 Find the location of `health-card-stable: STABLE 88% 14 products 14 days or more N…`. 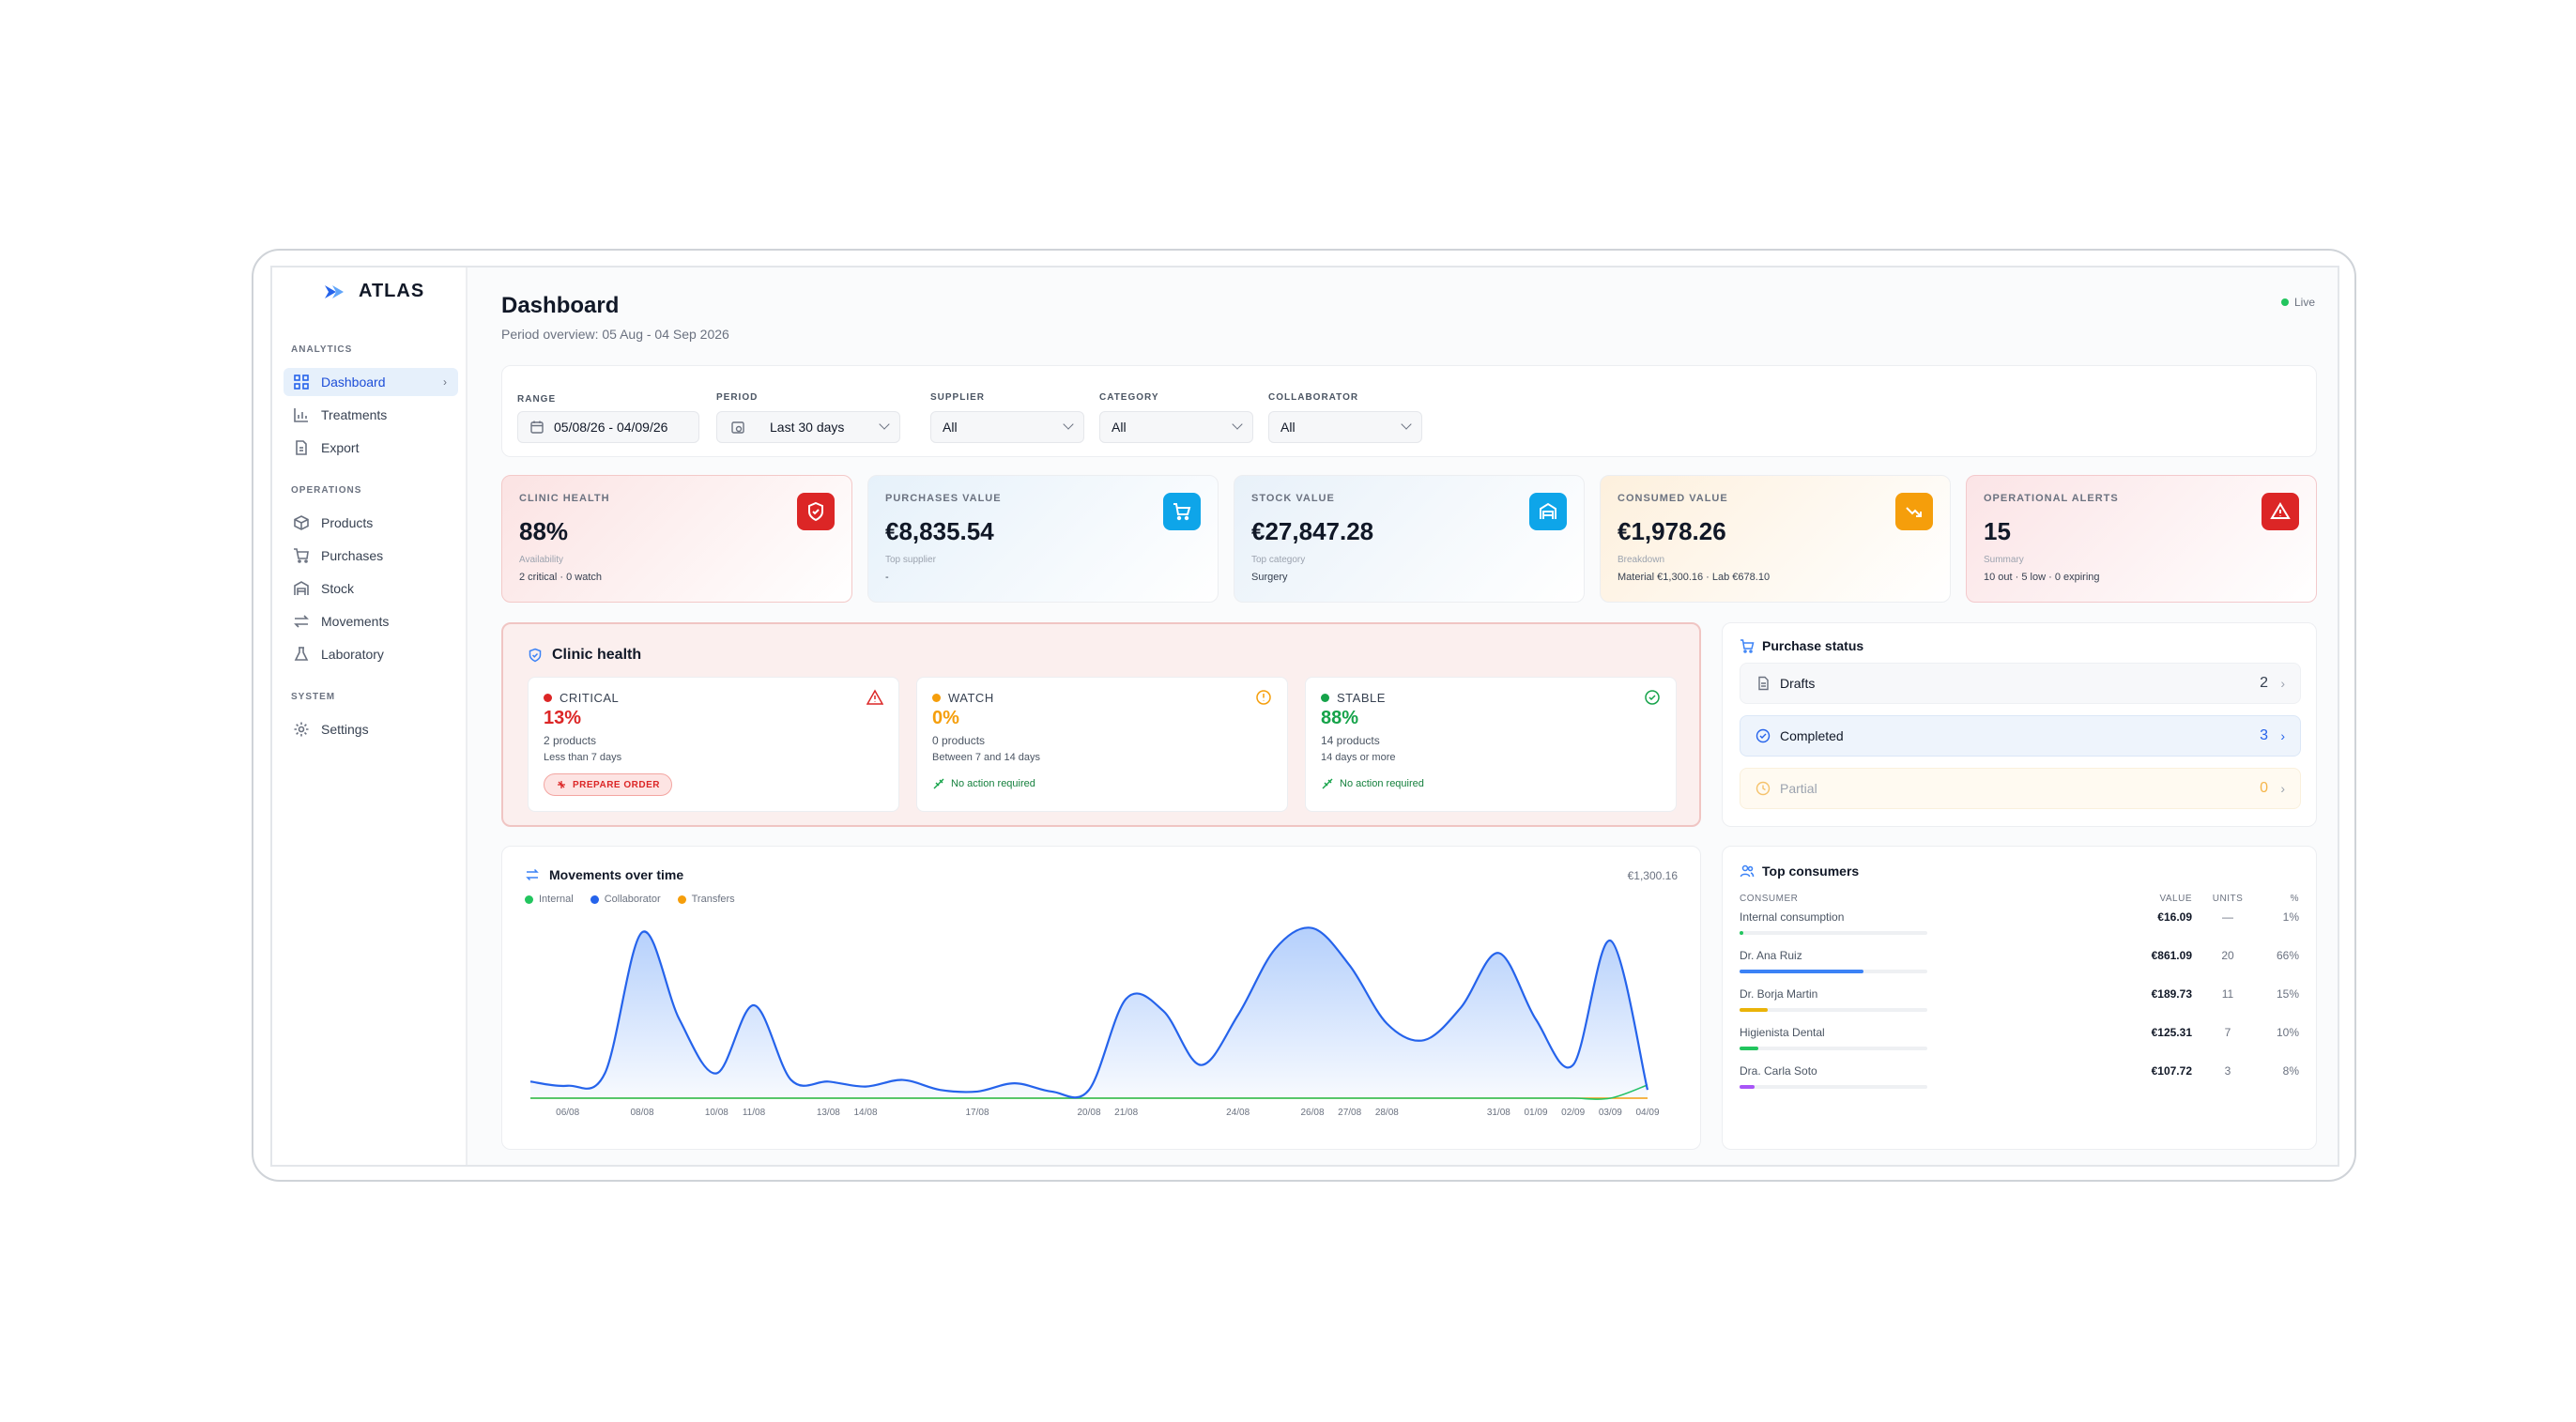

health-card-stable: STABLE 88% 14 products 14 days or more N… is located at coordinates (1491, 744).